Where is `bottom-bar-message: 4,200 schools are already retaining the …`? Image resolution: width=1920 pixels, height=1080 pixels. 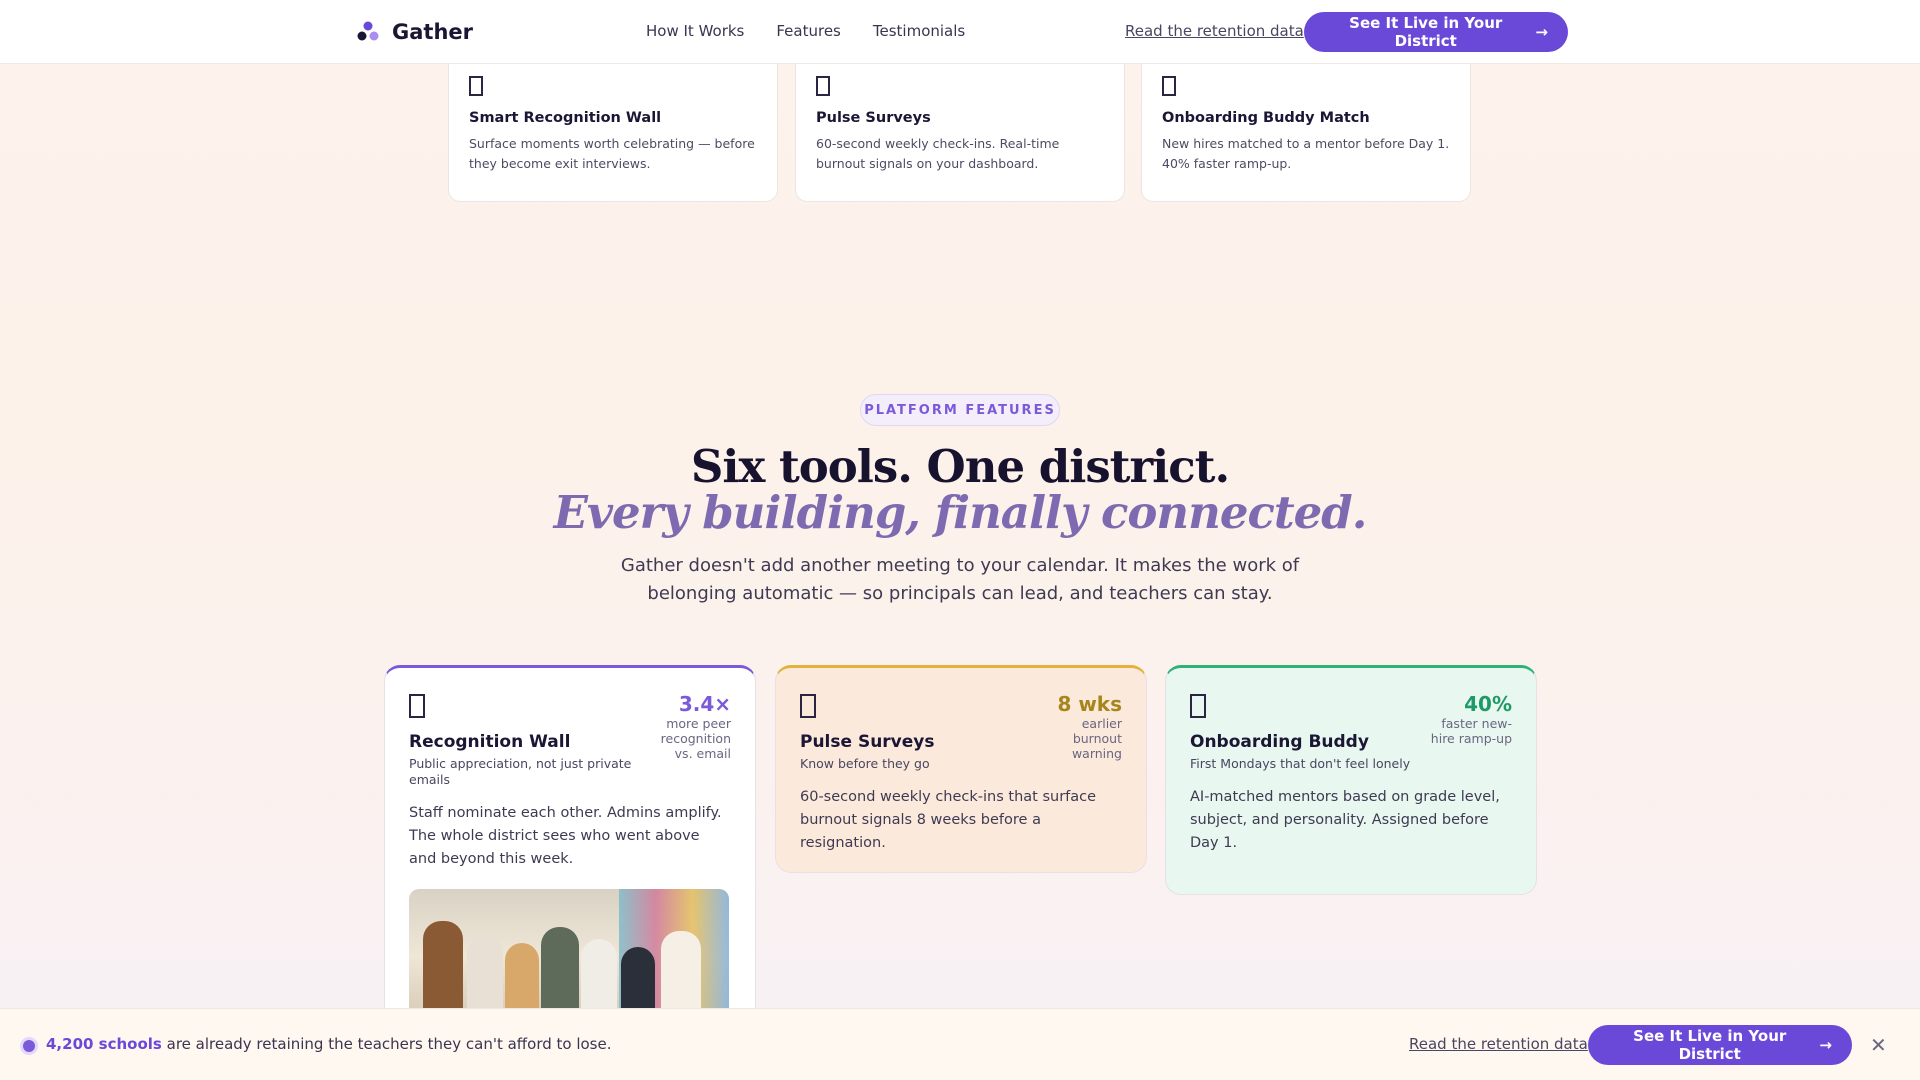 bottom-bar-message: 4,200 schools are already retaining the … is located at coordinates (329, 1044).